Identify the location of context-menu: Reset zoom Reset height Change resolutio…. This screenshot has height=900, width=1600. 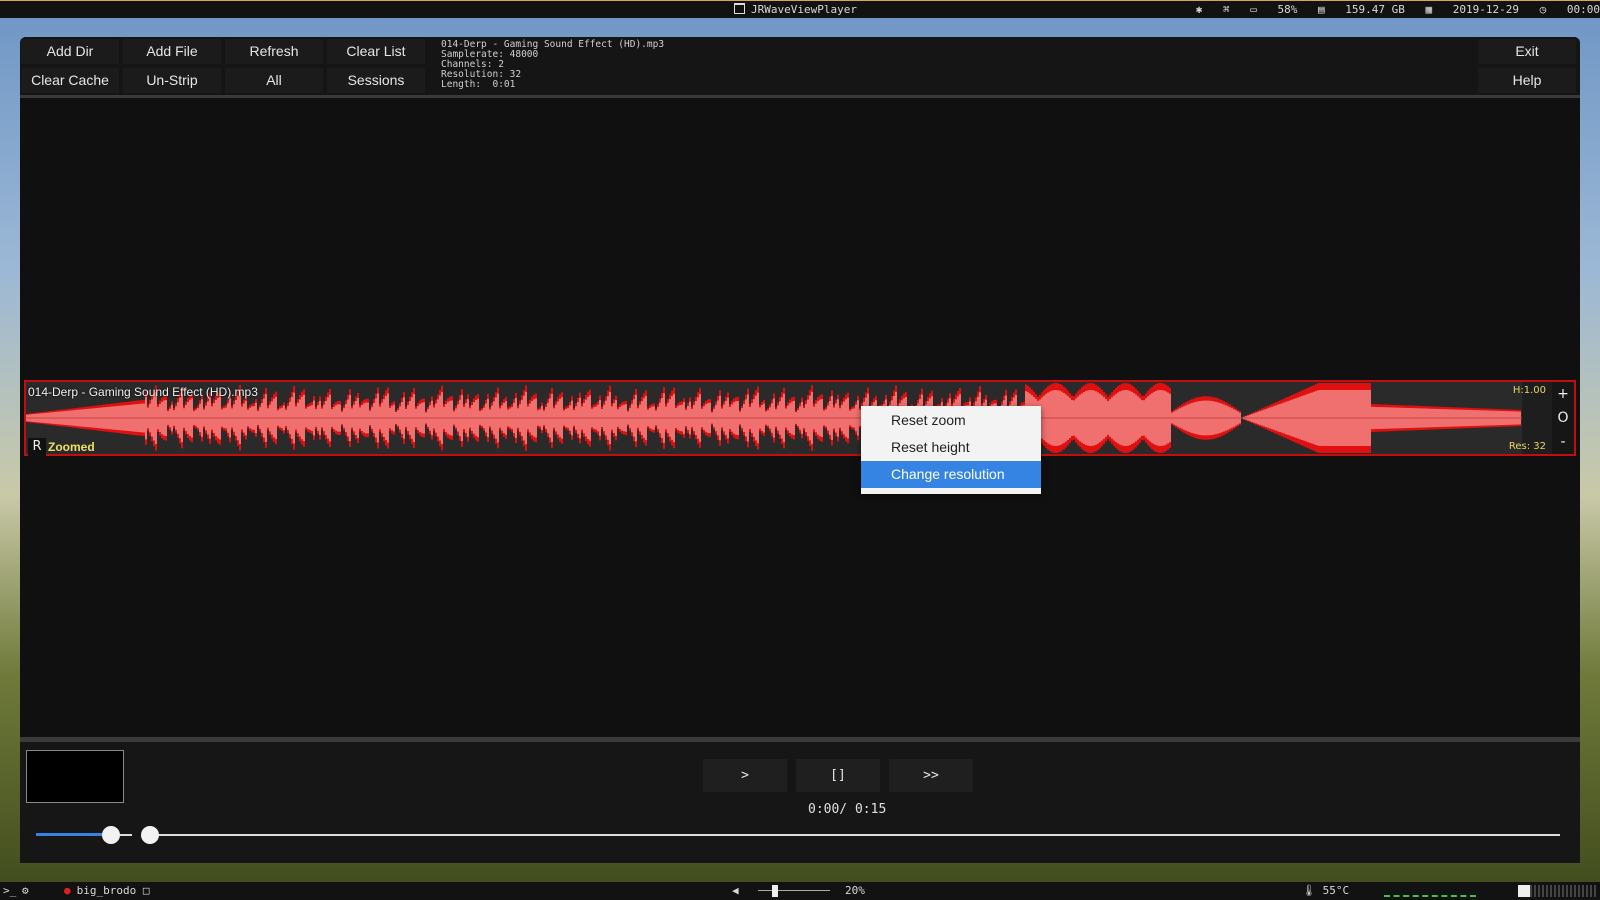
(951, 450).